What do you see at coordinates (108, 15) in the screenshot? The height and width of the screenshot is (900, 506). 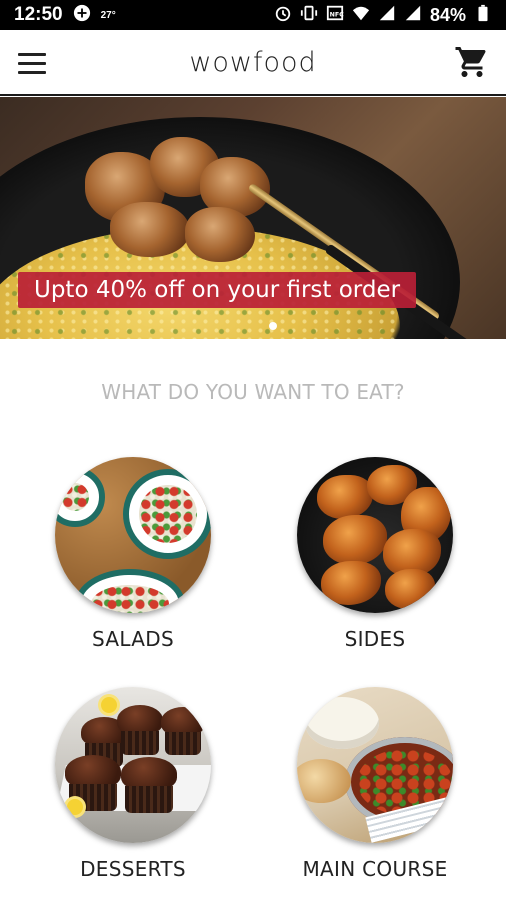 I see `temperature-label: 27°` at bounding box center [108, 15].